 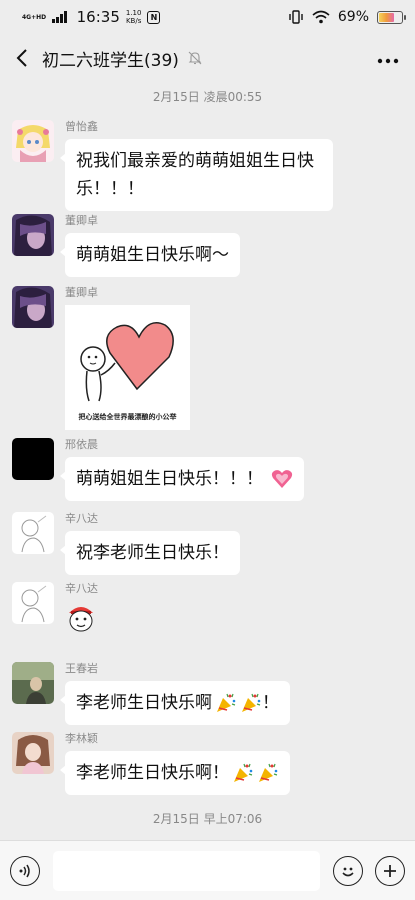 I want to click on cartoon-face-sticker-icon, so click(x=81, y=617).